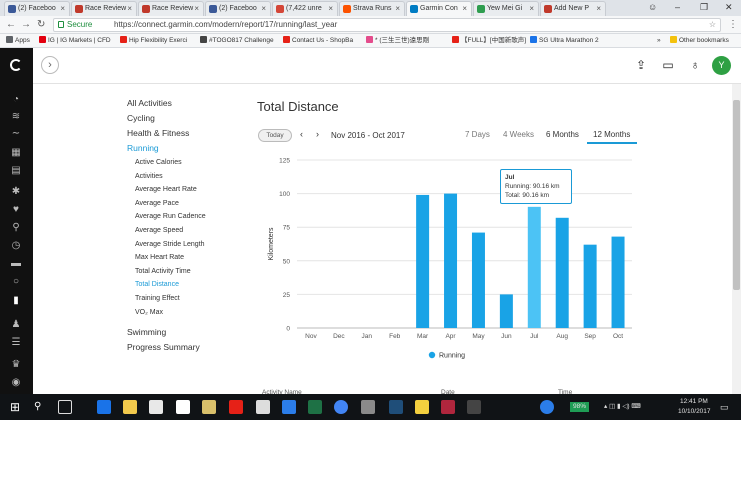 The height and width of the screenshot is (486, 741). I want to click on reload-icon: ↻, so click(41, 24).